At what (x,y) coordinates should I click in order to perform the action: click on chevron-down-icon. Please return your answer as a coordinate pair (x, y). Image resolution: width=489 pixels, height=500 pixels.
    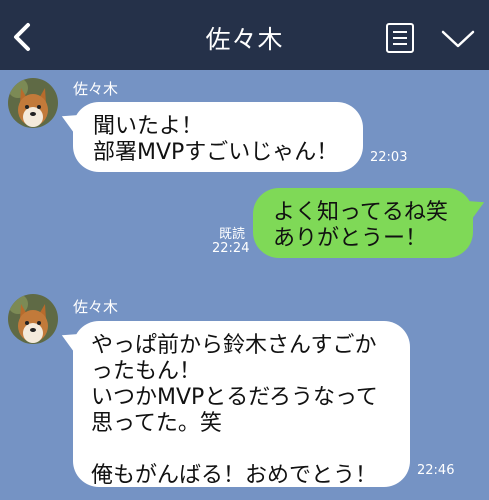
    Looking at the image, I should click on (458, 39).